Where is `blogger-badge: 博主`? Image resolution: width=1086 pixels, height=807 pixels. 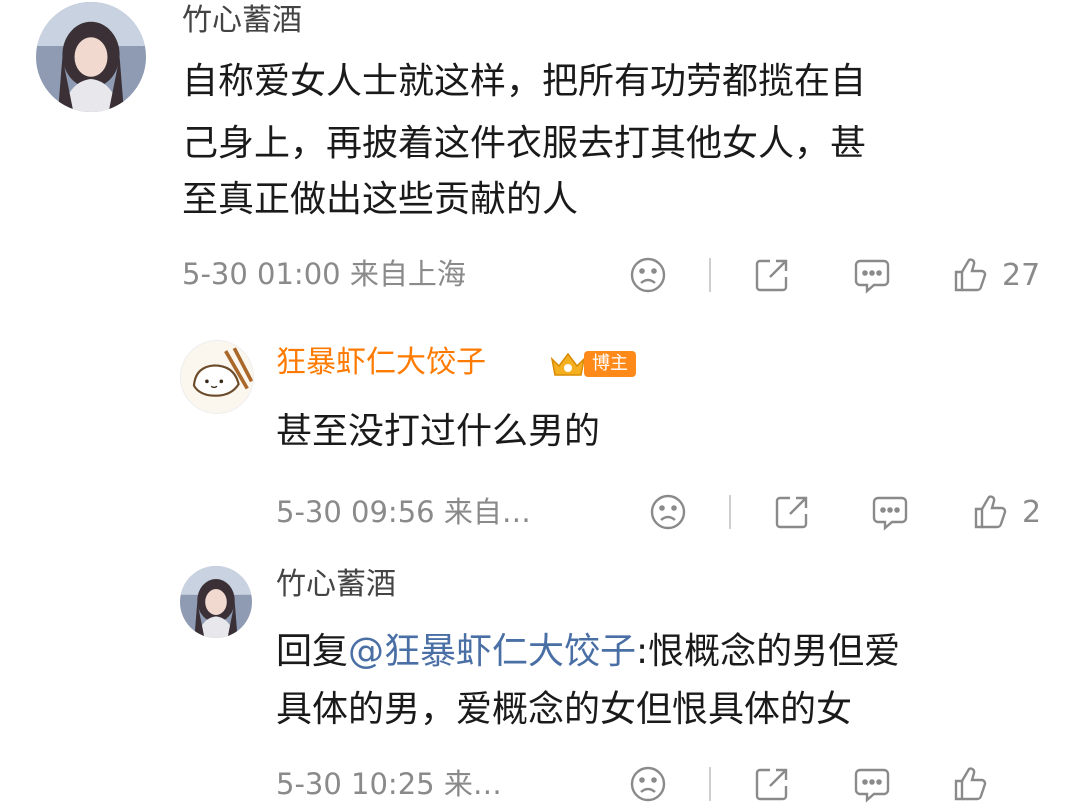 blogger-badge: 博主 is located at coordinates (592, 364).